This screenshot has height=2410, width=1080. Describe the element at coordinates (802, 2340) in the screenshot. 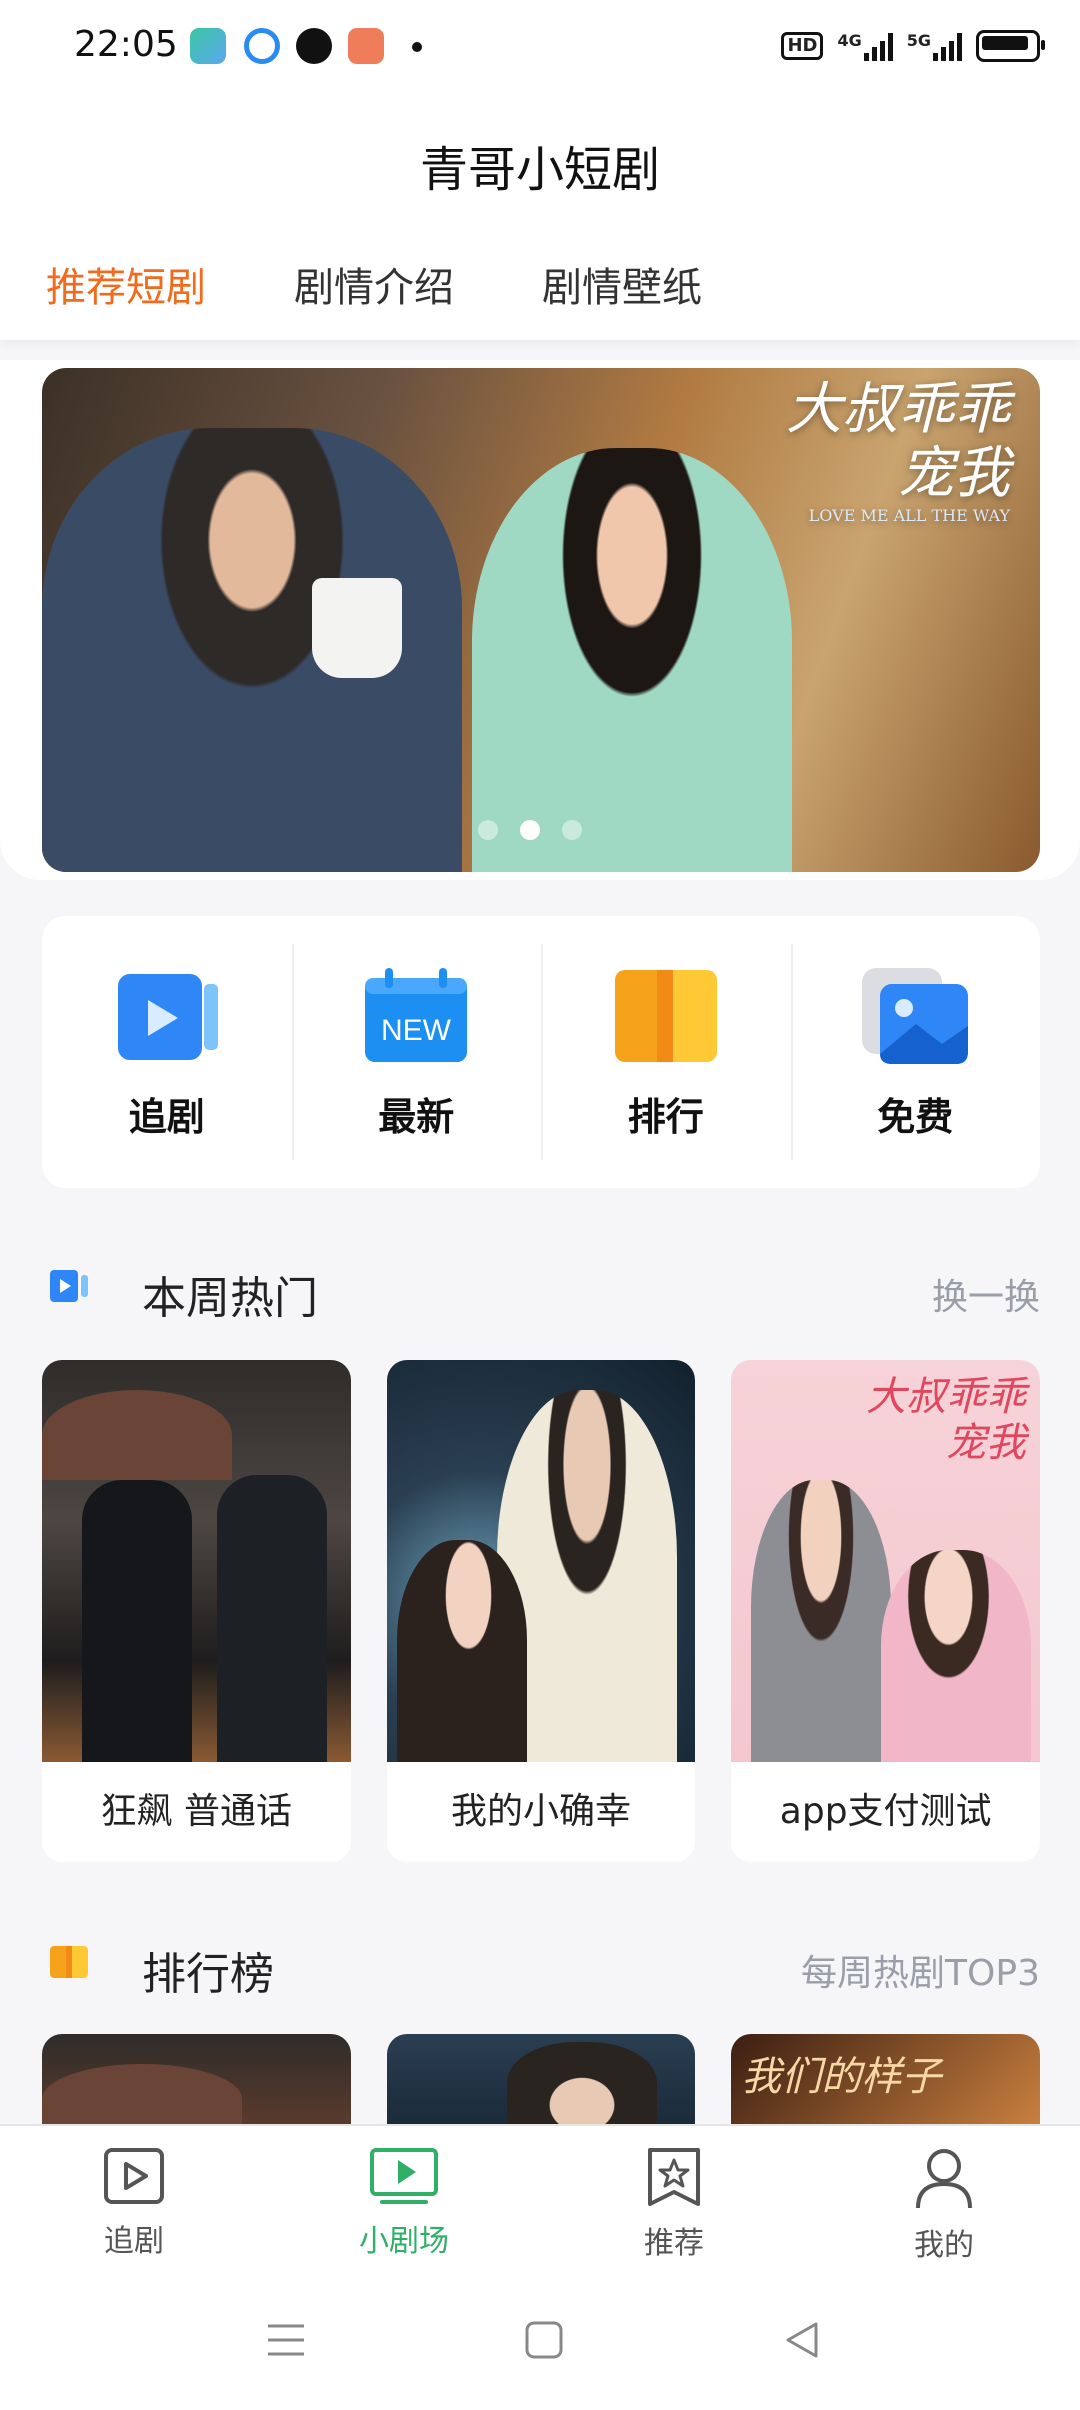

I see `back-icon` at that location.